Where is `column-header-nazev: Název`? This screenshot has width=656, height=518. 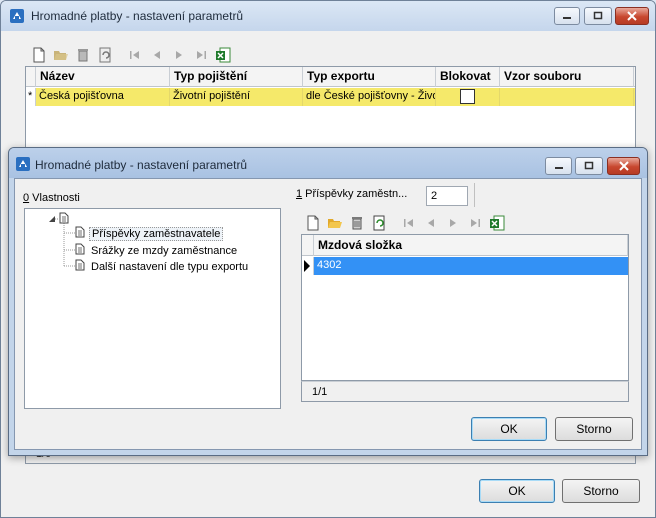 column-header-nazev: Název is located at coordinates (103, 77).